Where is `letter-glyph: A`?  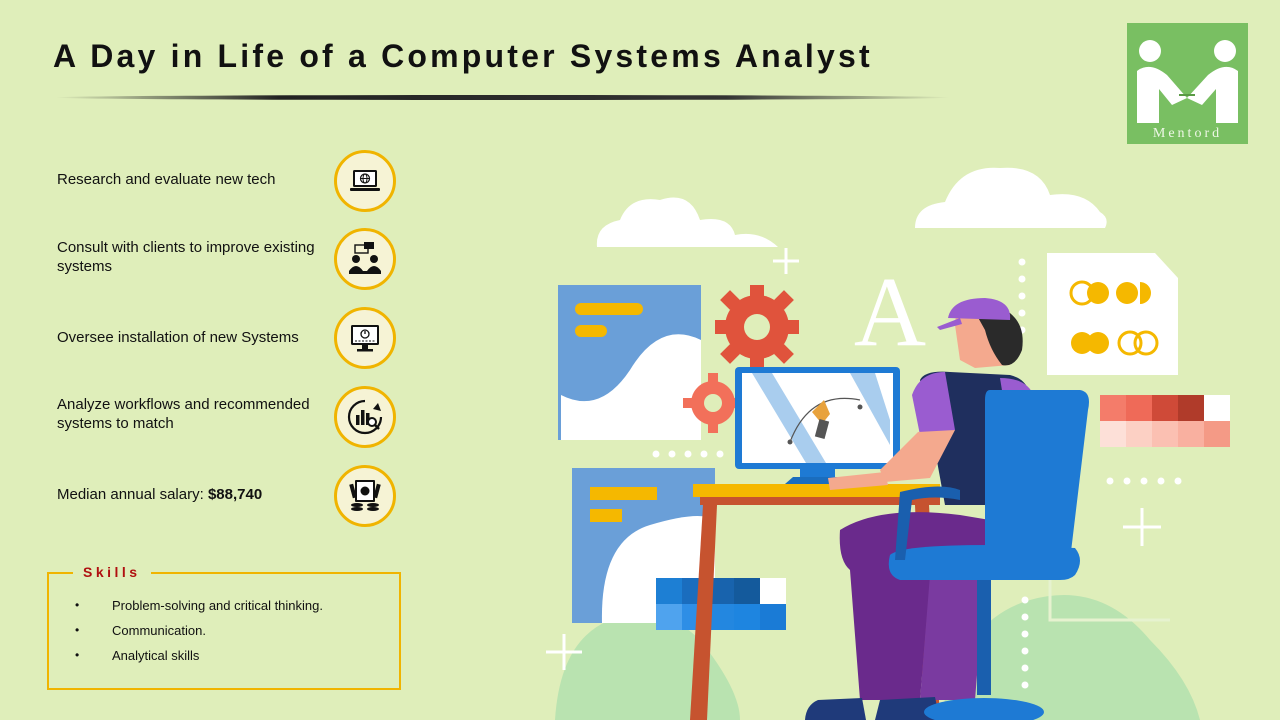 letter-glyph: A is located at coordinates (890, 311).